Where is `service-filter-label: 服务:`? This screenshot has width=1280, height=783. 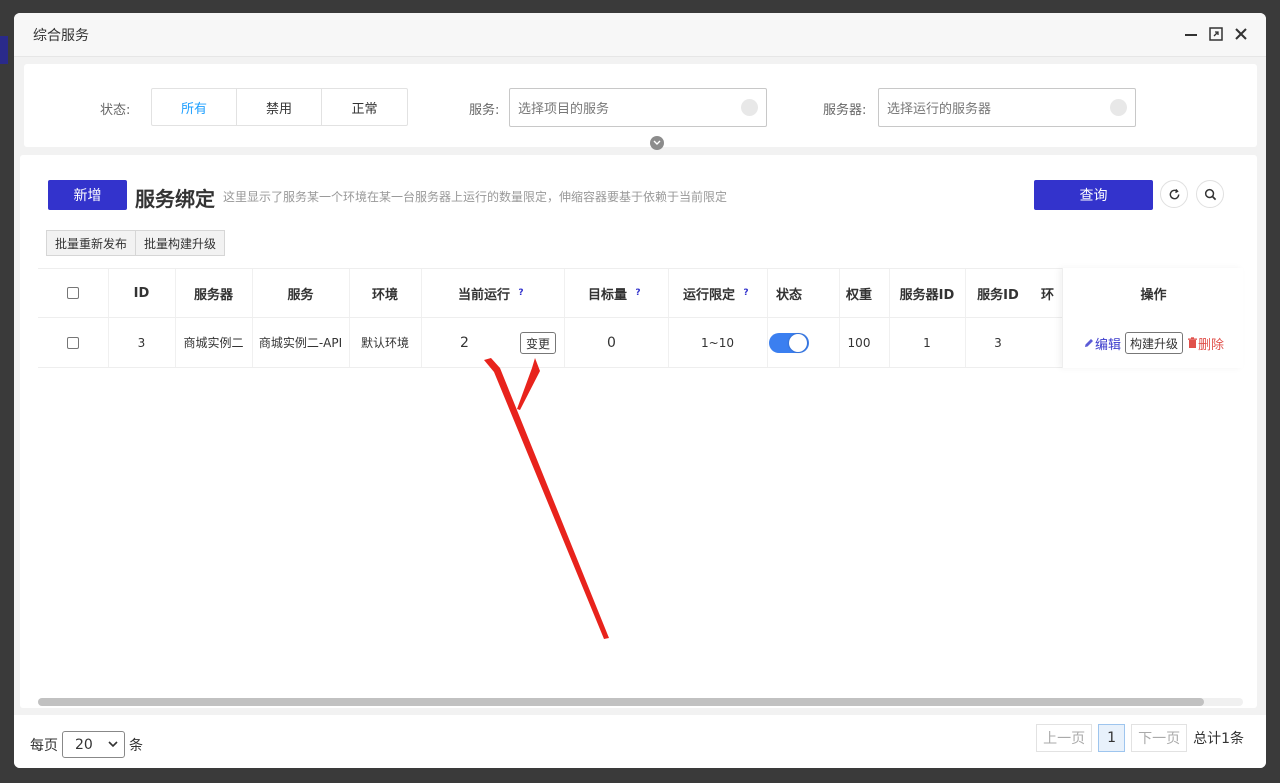 service-filter-label: 服务: is located at coordinates (484, 110).